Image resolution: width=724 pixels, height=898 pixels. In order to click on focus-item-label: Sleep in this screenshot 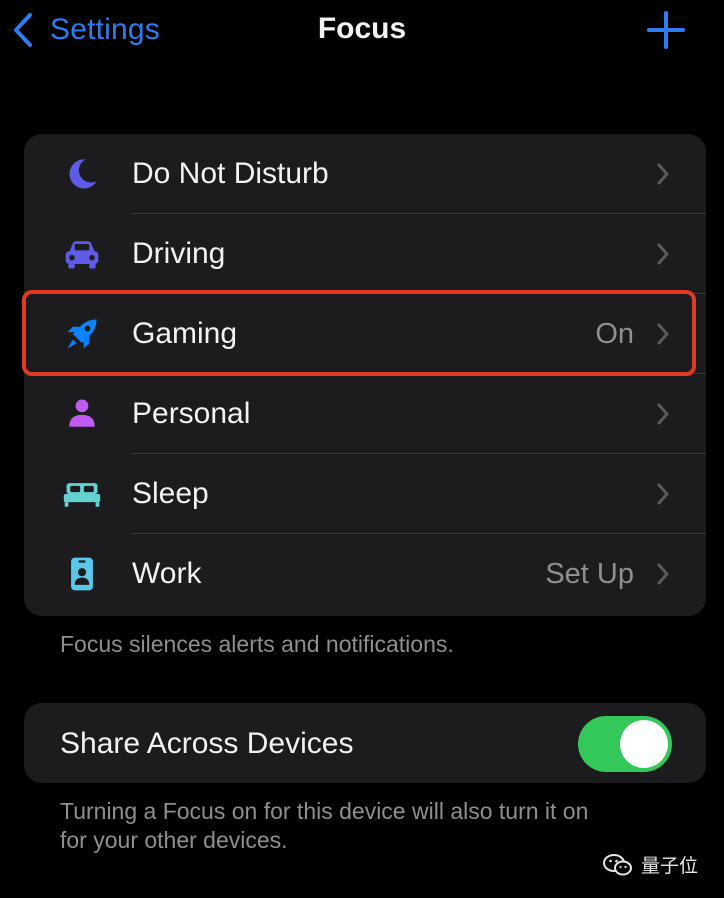, I will do `click(170, 493)`.